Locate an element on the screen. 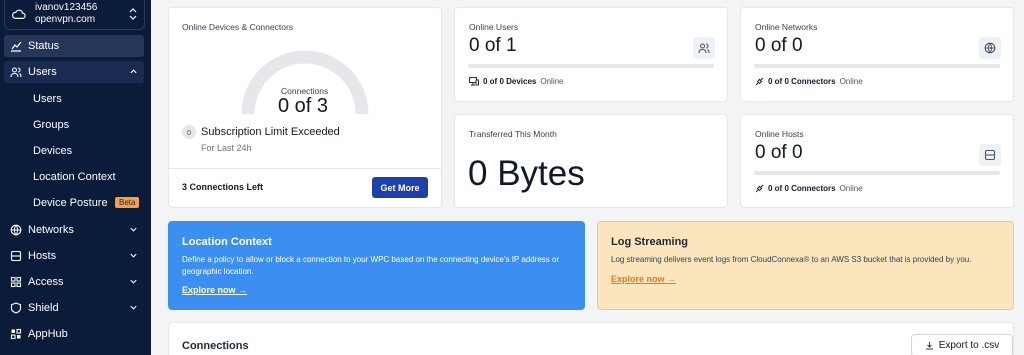  download-icon is located at coordinates (929, 346).